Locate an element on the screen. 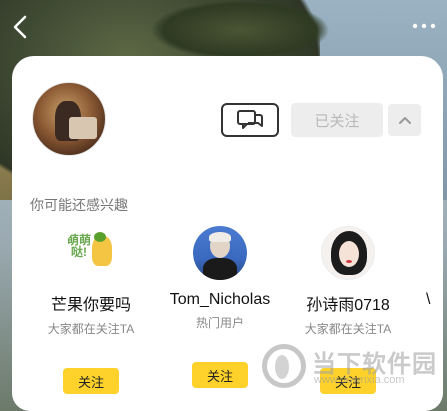  recommendation-card: 萌萌哒! 芒果你要吗 大家都在关注TA 关注 is located at coordinates (91, 310).